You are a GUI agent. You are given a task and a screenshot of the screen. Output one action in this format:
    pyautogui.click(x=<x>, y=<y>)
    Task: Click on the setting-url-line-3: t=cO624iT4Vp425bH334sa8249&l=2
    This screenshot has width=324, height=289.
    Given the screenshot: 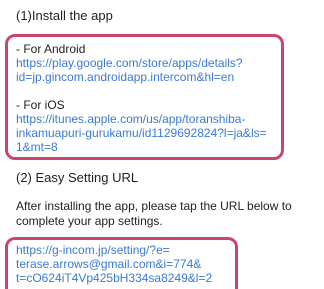 What is the action you would take?
    pyautogui.click(x=114, y=278)
    